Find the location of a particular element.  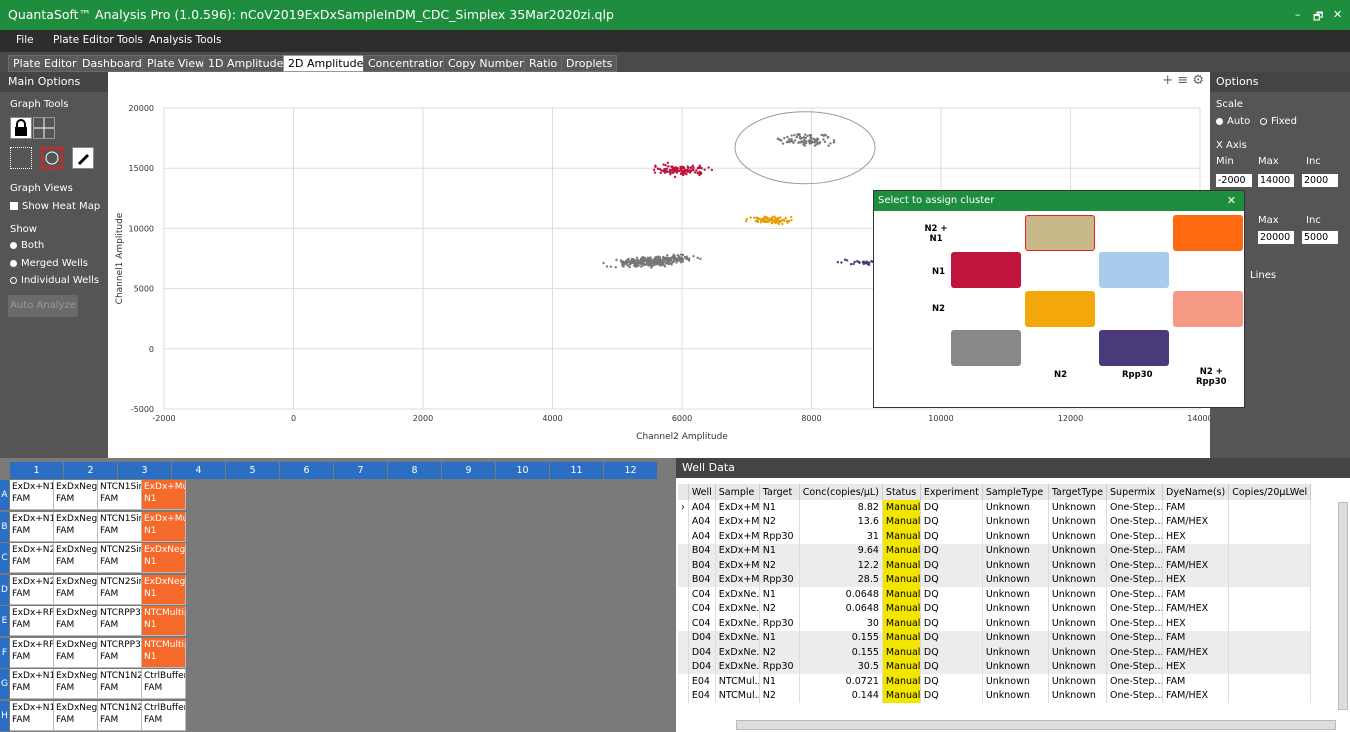

plate-row-header: G is located at coordinates (4, 684).